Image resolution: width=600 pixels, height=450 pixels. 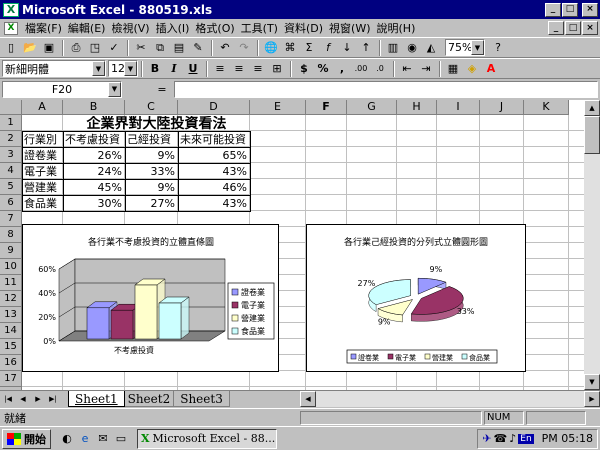 I want to click on row-header-13: 13, so click(x=11, y=315).